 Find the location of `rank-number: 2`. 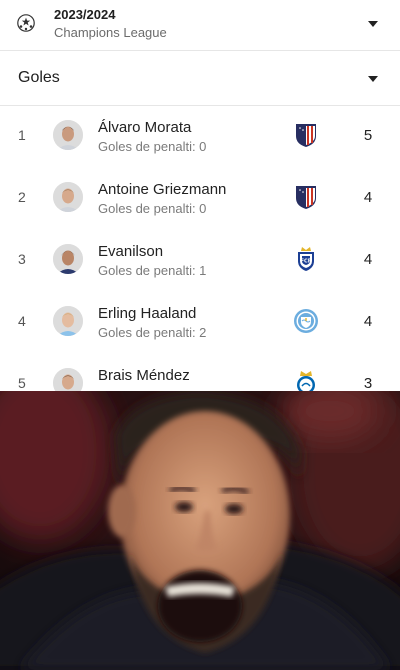

rank-number: 2 is located at coordinates (22, 197).